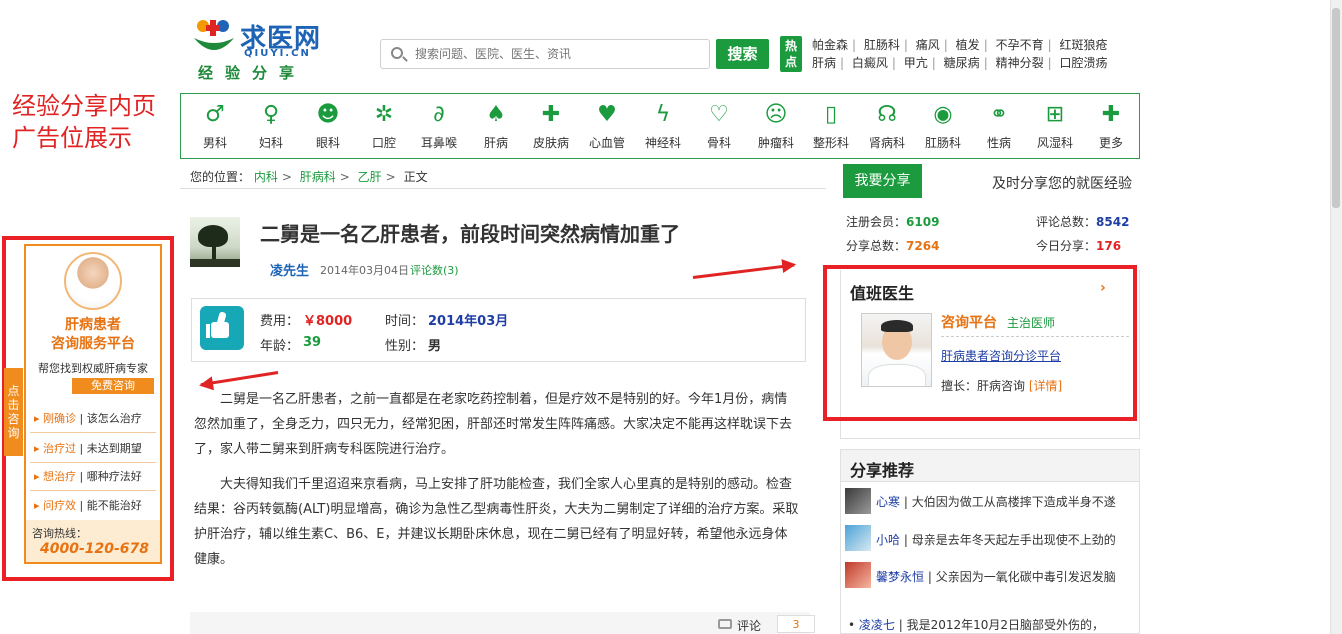 Image resolution: width=1342 pixels, height=634 pixels. What do you see at coordinates (109, 476) in the screenshot?
I see `ad-question-value: | 哪种疗法好` at bounding box center [109, 476].